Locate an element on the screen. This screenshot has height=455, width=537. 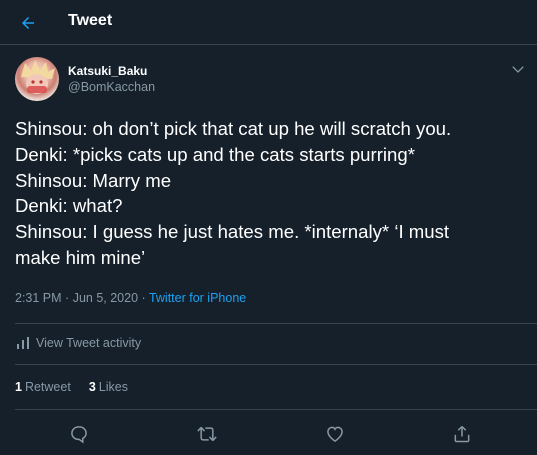
avatar-image is located at coordinates (38, 77).